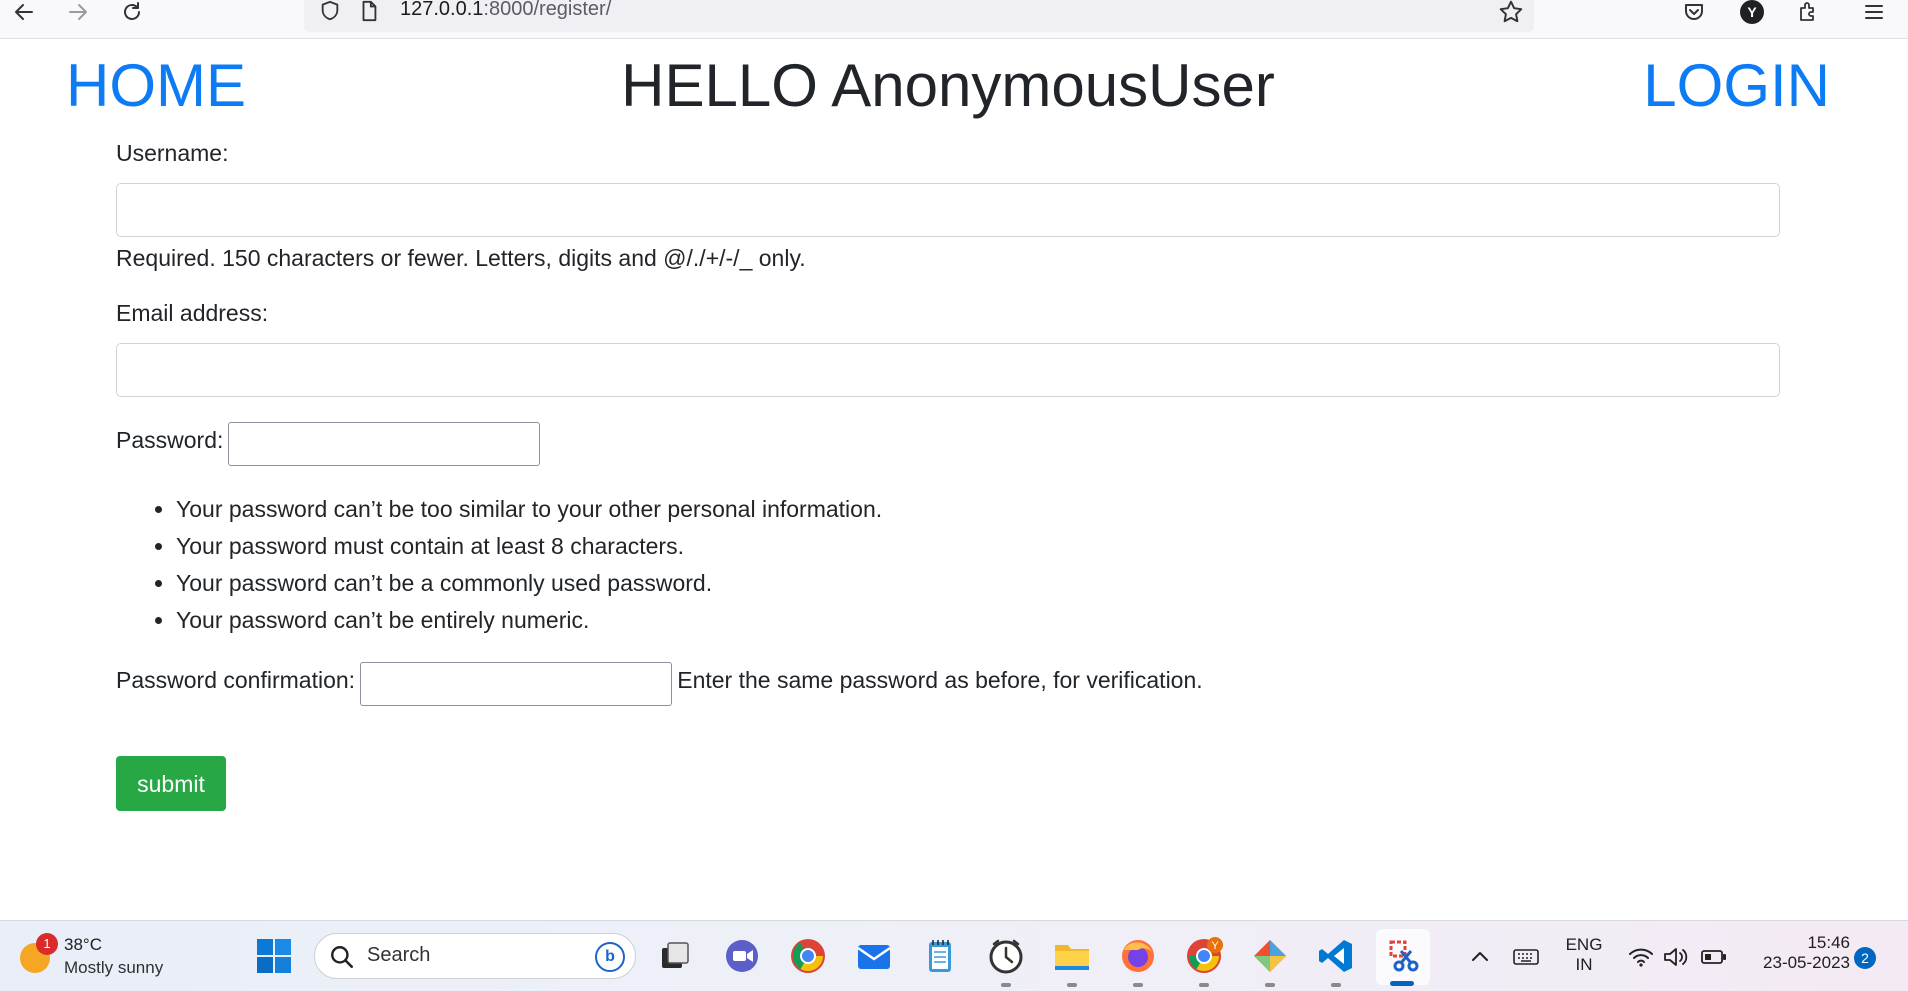 The image size is (1908, 991). What do you see at coordinates (170, 440) in the screenshot?
I see `password-label: Password:` at bounding box center [170, 440].